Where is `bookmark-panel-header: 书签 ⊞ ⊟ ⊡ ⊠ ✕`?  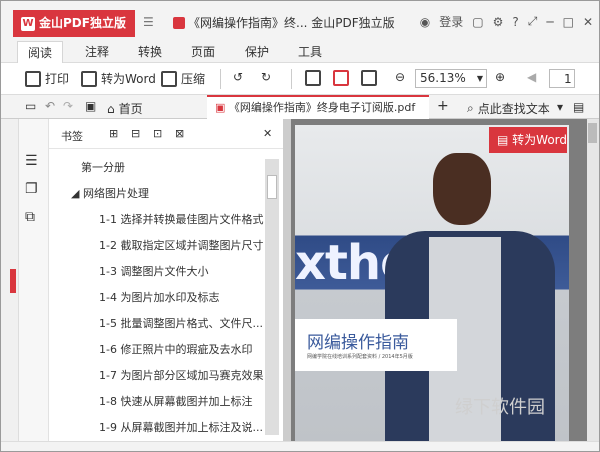
bookmark-panel-header: 书签 ⊞ ⊟ ⊡ ⊠ ✕ is located at coordinates (166, 134).